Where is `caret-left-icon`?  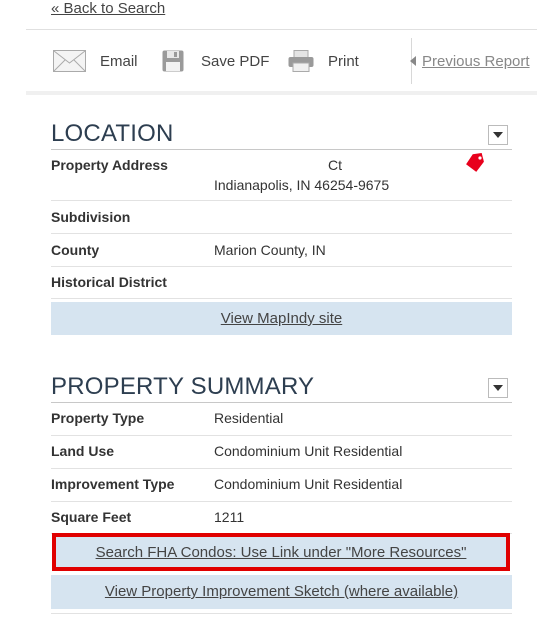
caret-left-icon is located at coordinates (413, 61).